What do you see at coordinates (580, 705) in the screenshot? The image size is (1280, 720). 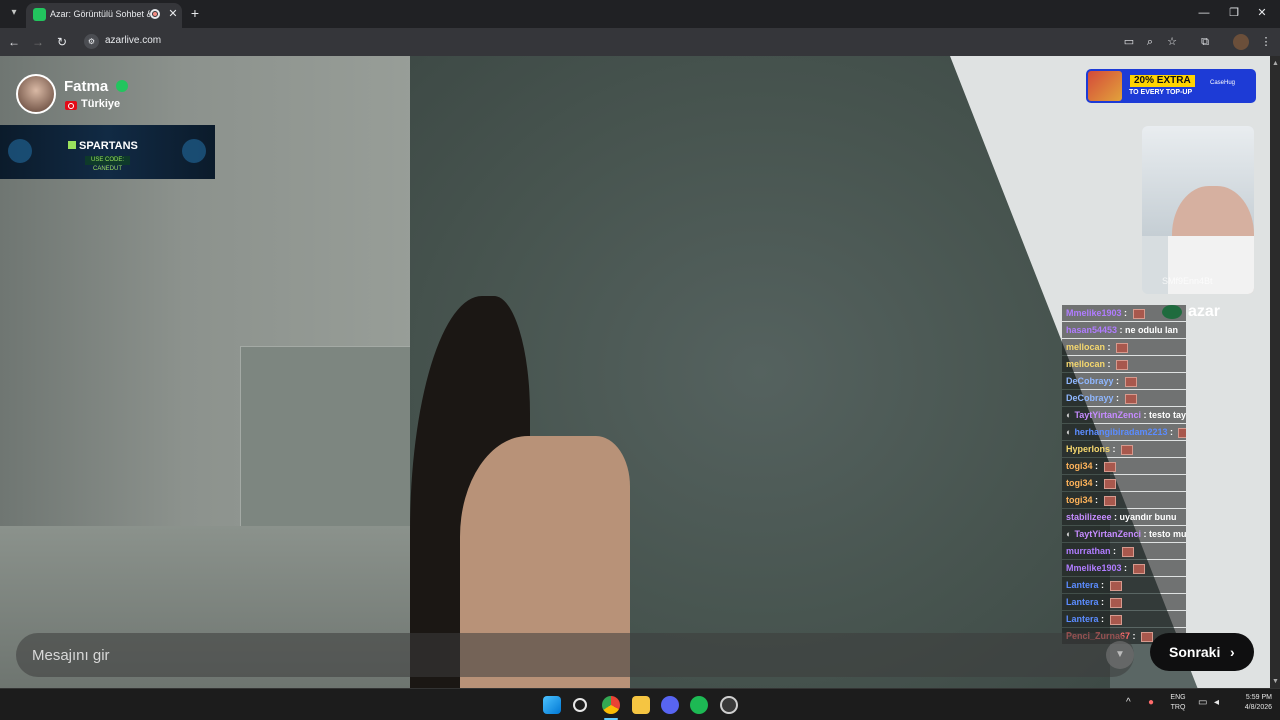 I see `search-icon` at bounding box center [580, 705].